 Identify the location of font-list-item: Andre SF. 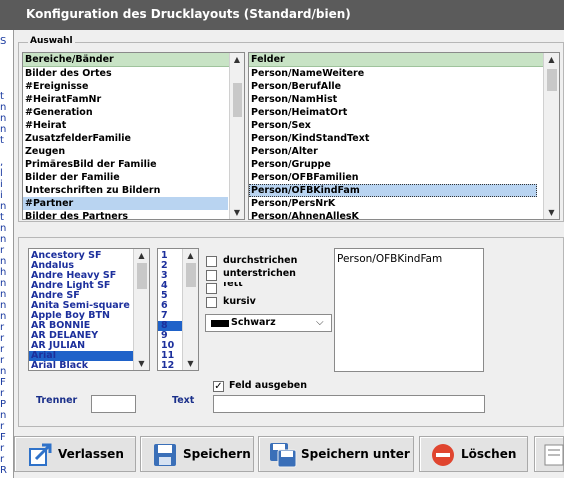
(81, 296).